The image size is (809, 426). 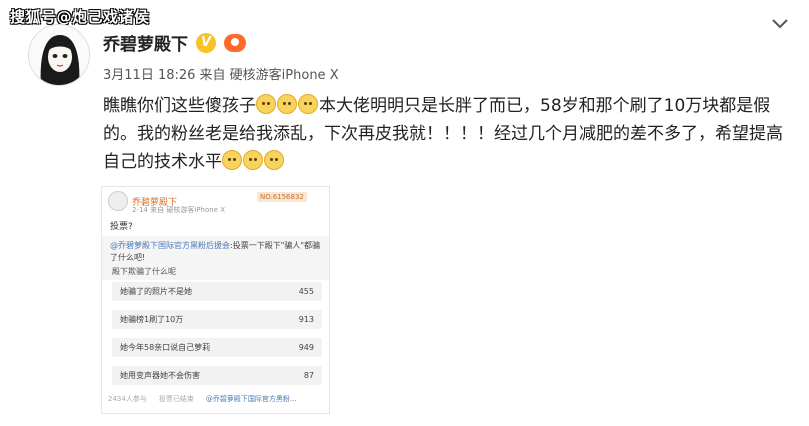 What do you see at coordinates (217, 319) in the screenshot?
I see `poll-option: 她骗榜1刷了10万 913` at bounding box center [217, 319].